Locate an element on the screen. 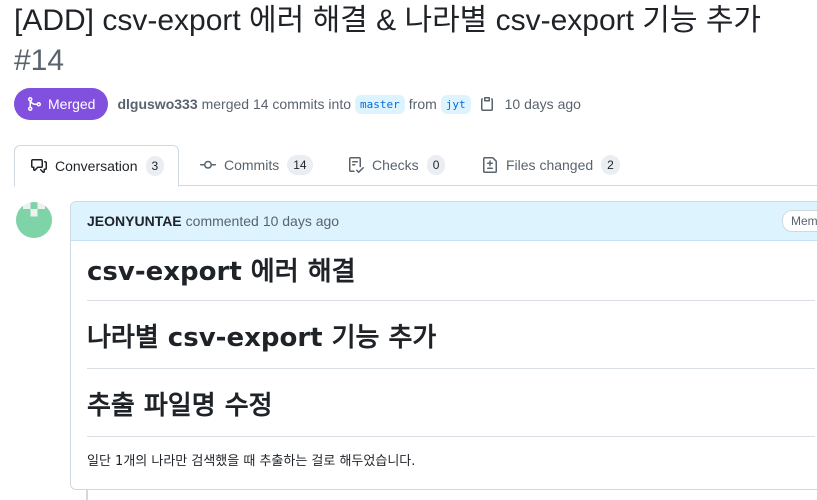  tab-files-changed: Files changed 2 is located at coordinates (551, 165).